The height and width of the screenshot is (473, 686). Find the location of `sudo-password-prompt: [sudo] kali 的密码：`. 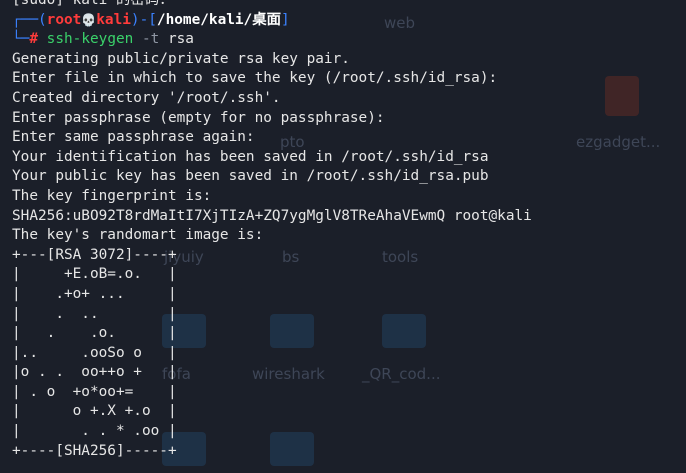

sudo-password-prompt: [sudo] kali 的密码： is located at coordinates (93, 4).